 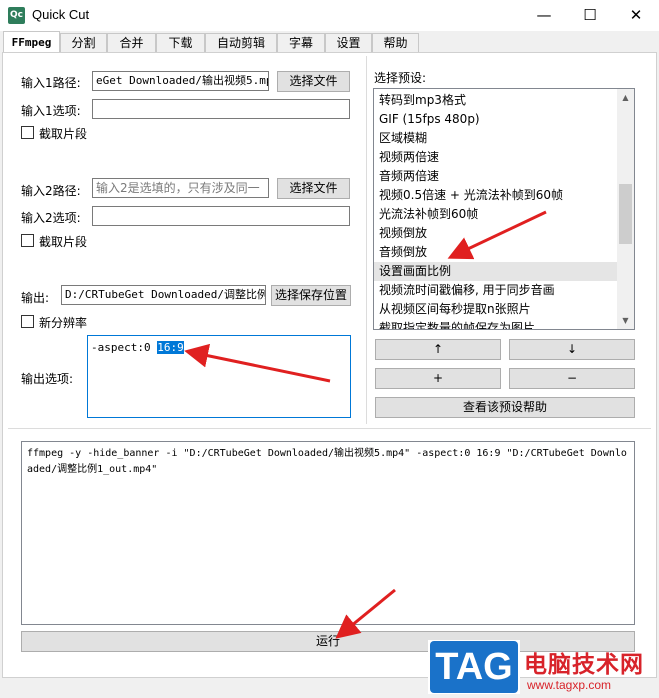 What do you see at coordinates (584, 665) in the screenshot?
I see `watermark-site-name: 电脑技术网` at bounding box center [584, 665].